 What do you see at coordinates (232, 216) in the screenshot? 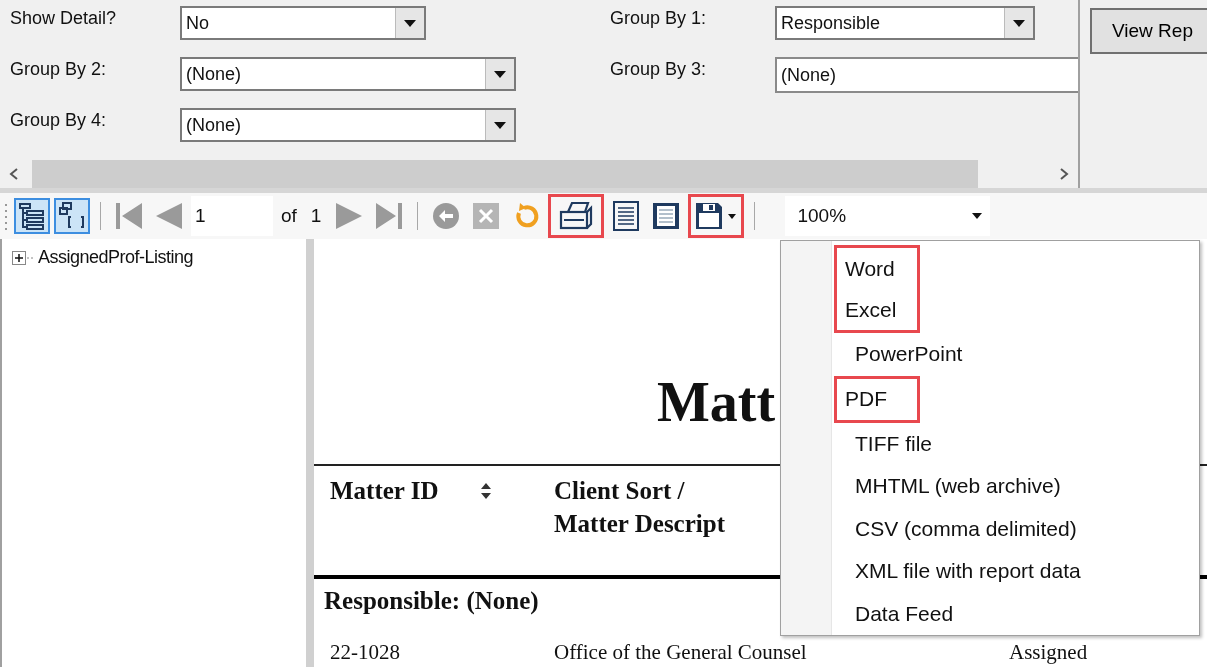
I see `page-number-field: 1` at bounding box center [232, 216].